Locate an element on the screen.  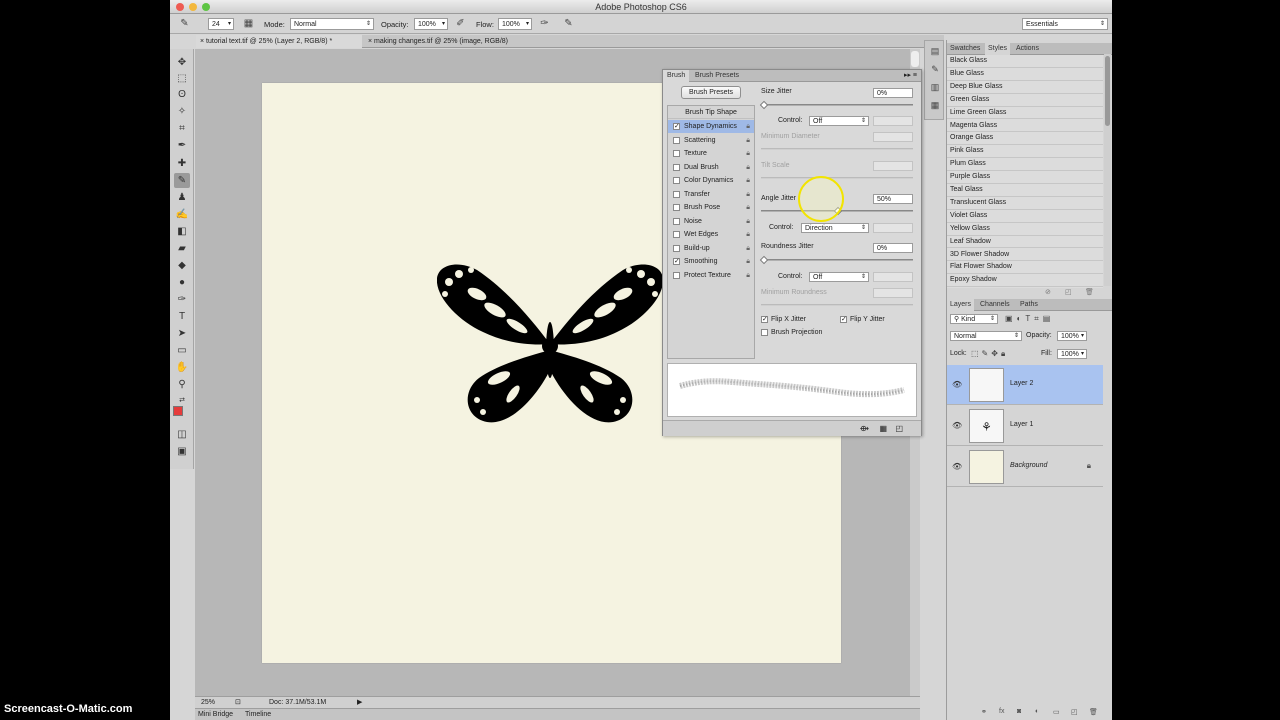
list-item-noise: Noise 🔒︎ is located at coordinates (711, 221).